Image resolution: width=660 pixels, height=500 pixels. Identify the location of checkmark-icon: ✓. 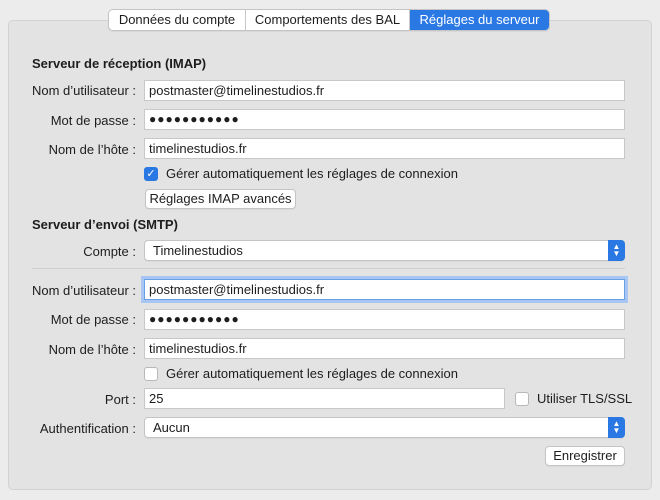
(151, 173).